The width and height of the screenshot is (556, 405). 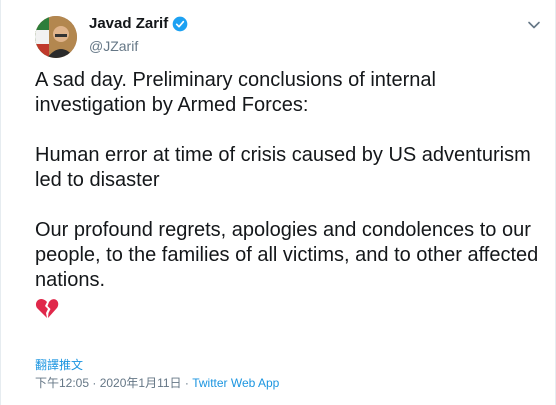 What do you see at coordinates (62, 383) in the screenshot?
I see `tweet-time: 下午12:05` at bounding box center [62, 383].